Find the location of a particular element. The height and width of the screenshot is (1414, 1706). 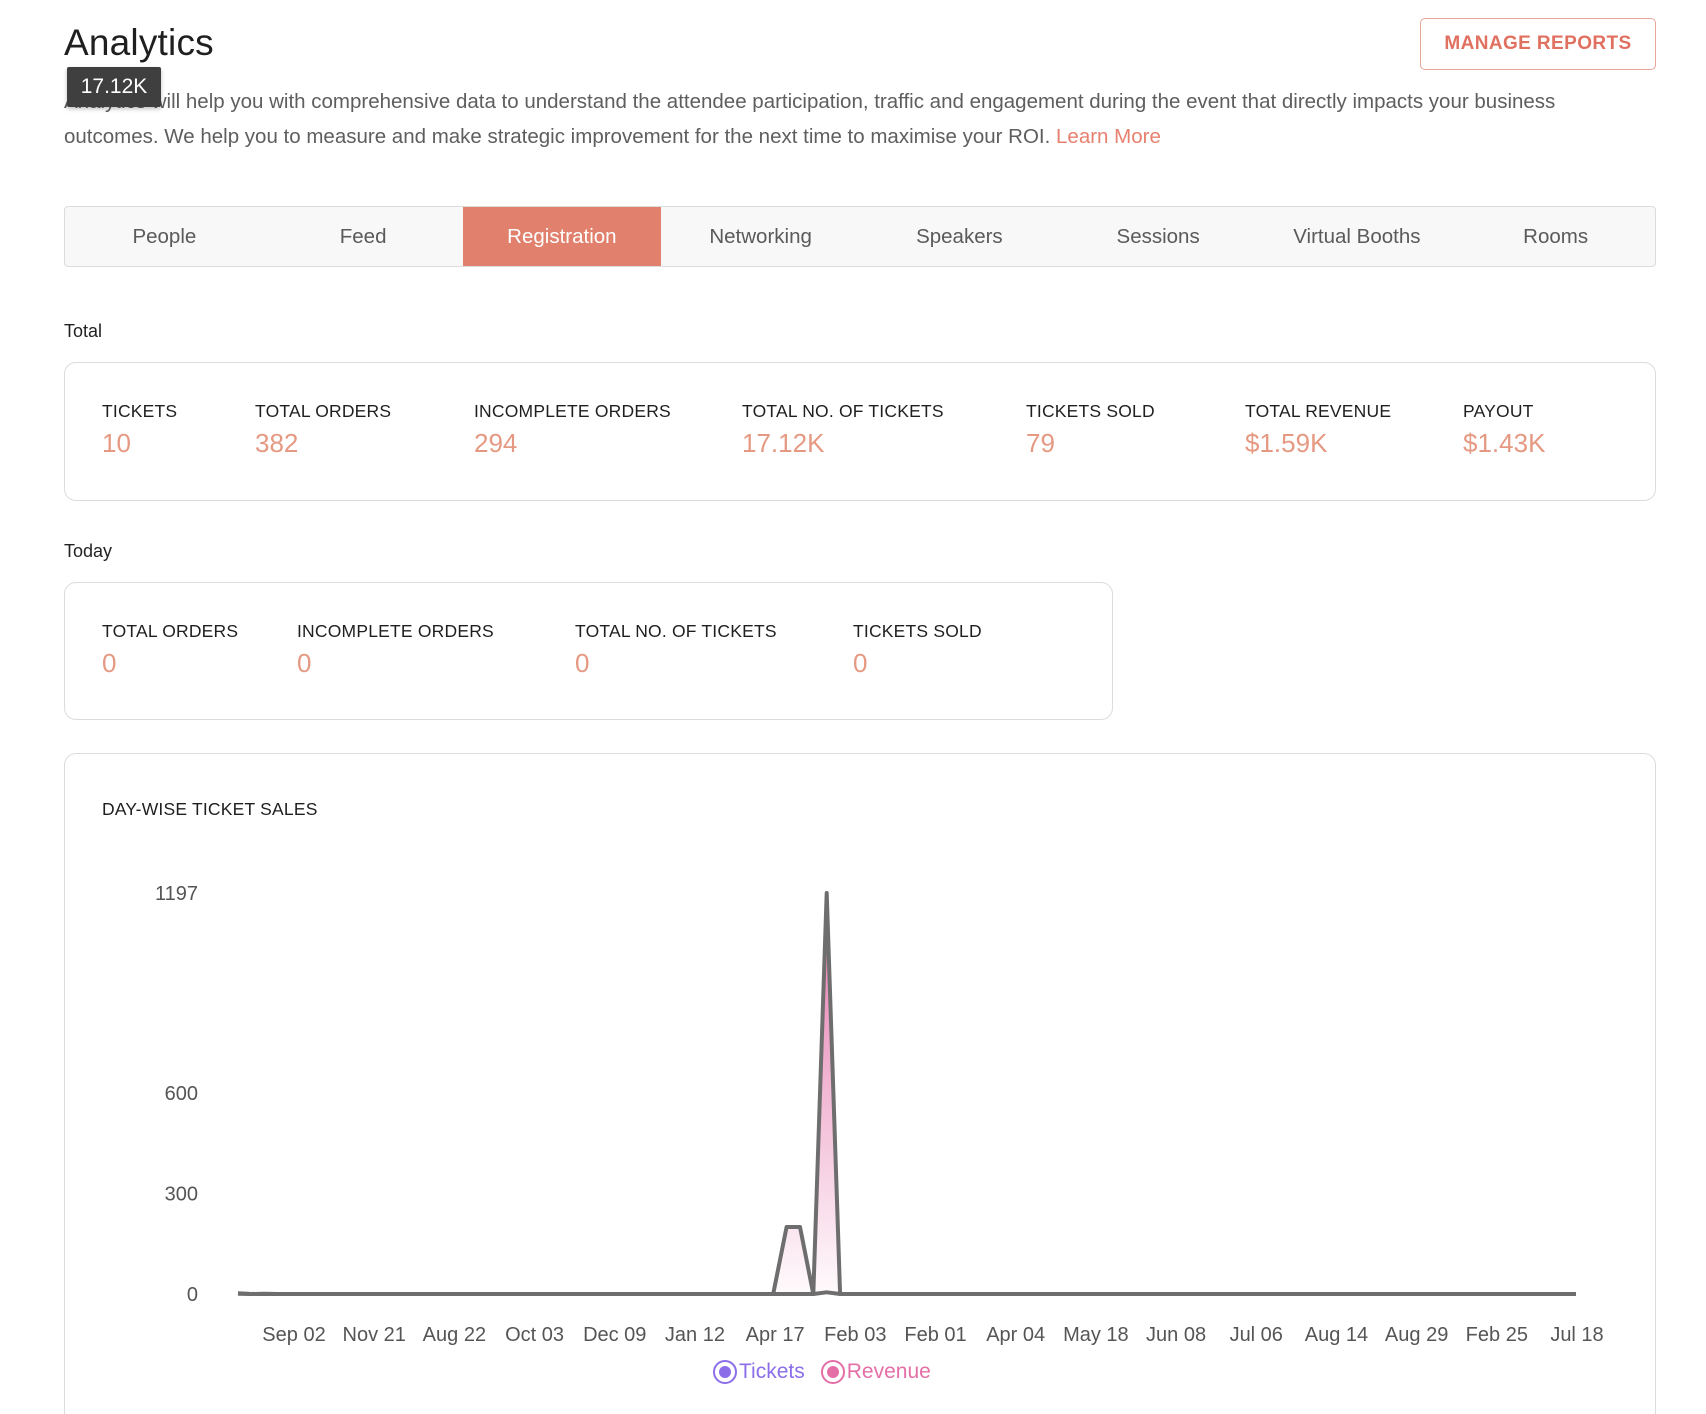

x-tick-label: Jul 06 is located at coordinates (1256, 1335).